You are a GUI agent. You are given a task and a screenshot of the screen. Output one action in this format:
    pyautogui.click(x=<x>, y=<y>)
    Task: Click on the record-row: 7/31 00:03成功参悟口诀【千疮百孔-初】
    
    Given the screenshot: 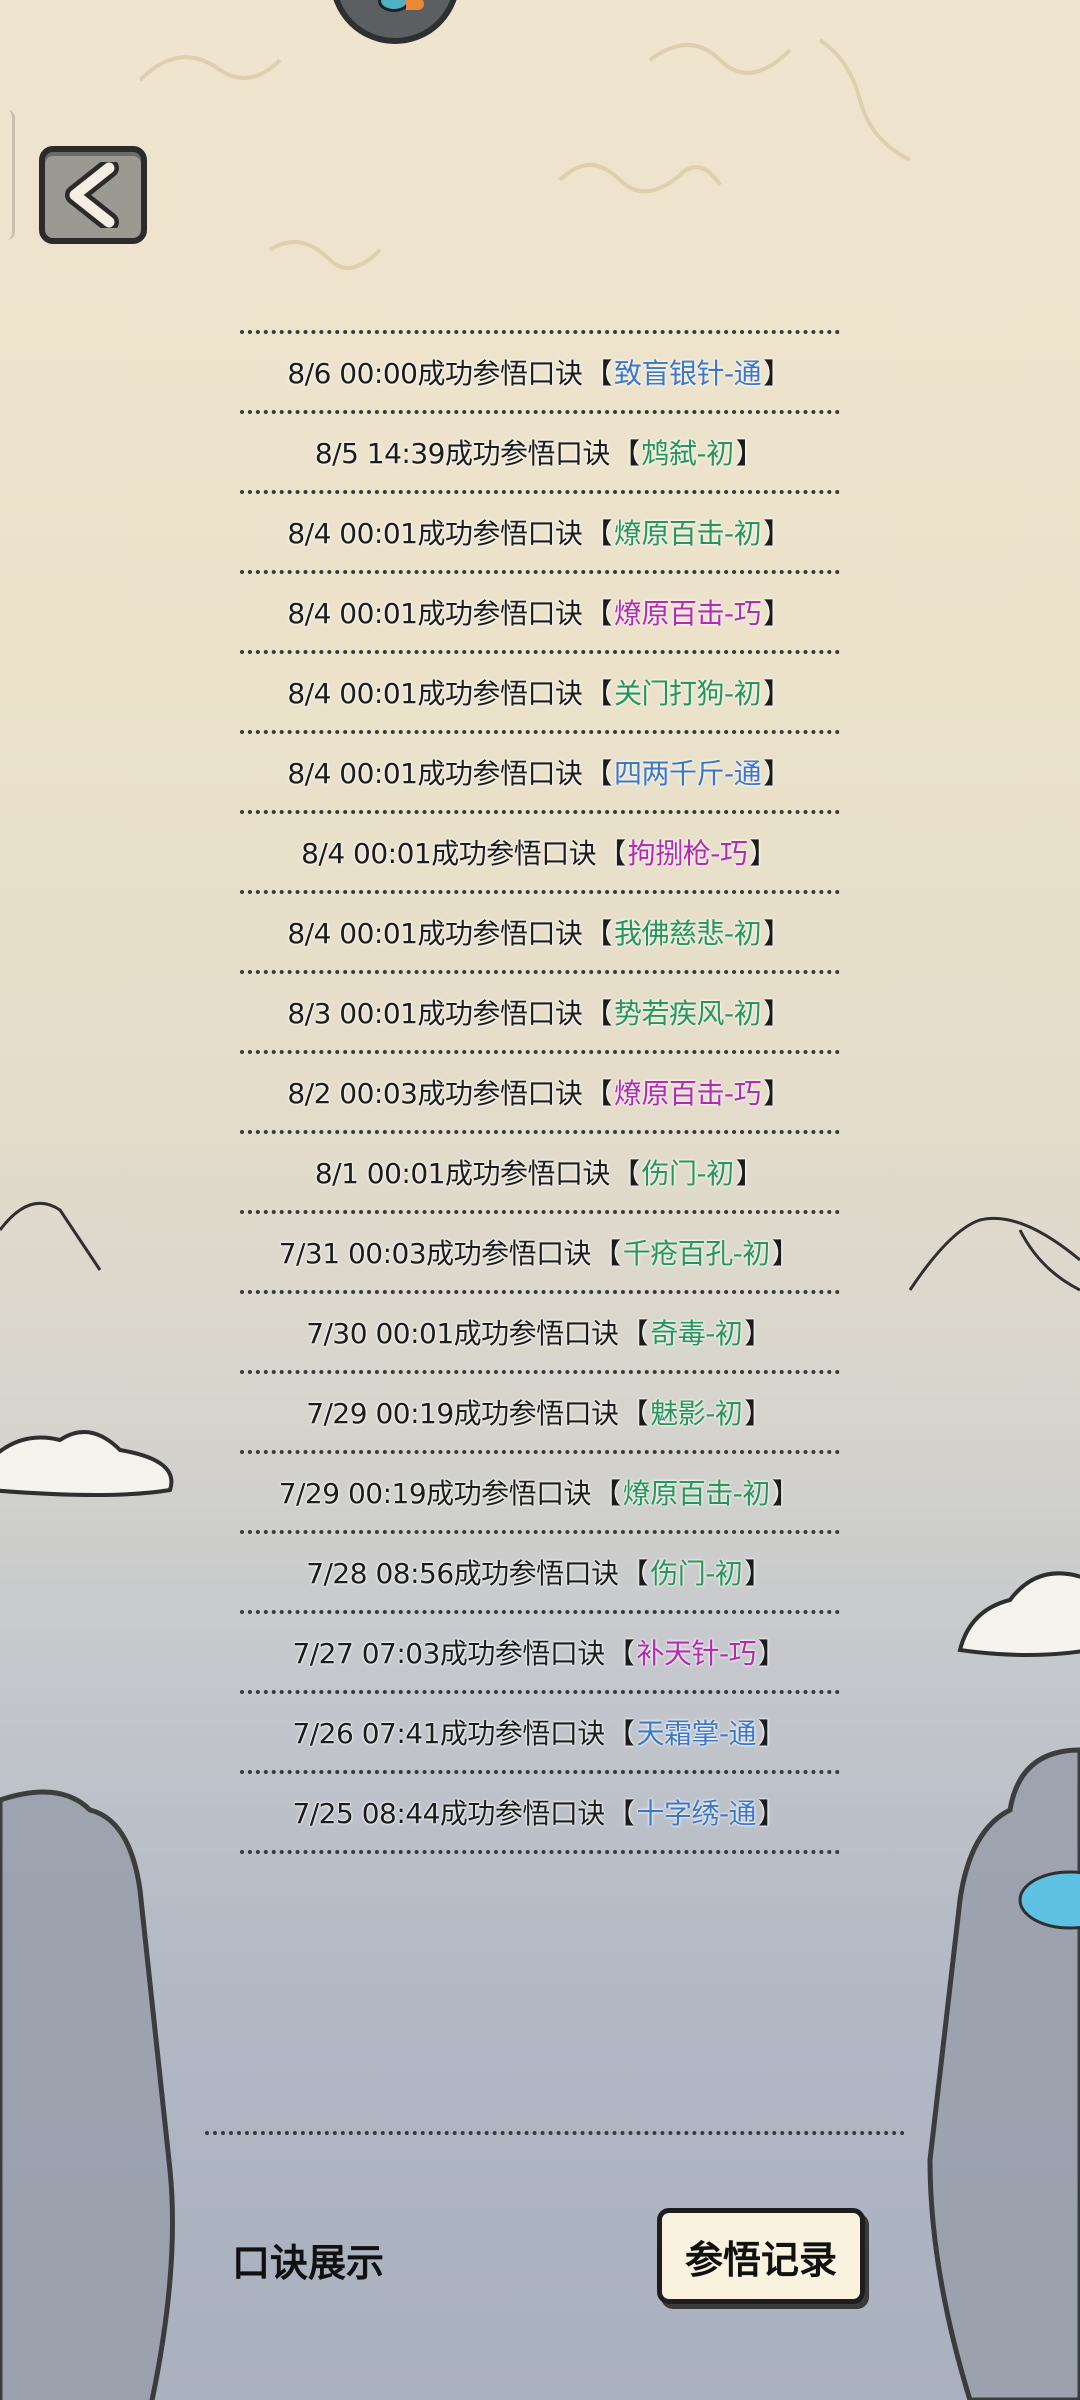 What is the action you would take?
    pyautogui.click(x=540, y=1254)
    